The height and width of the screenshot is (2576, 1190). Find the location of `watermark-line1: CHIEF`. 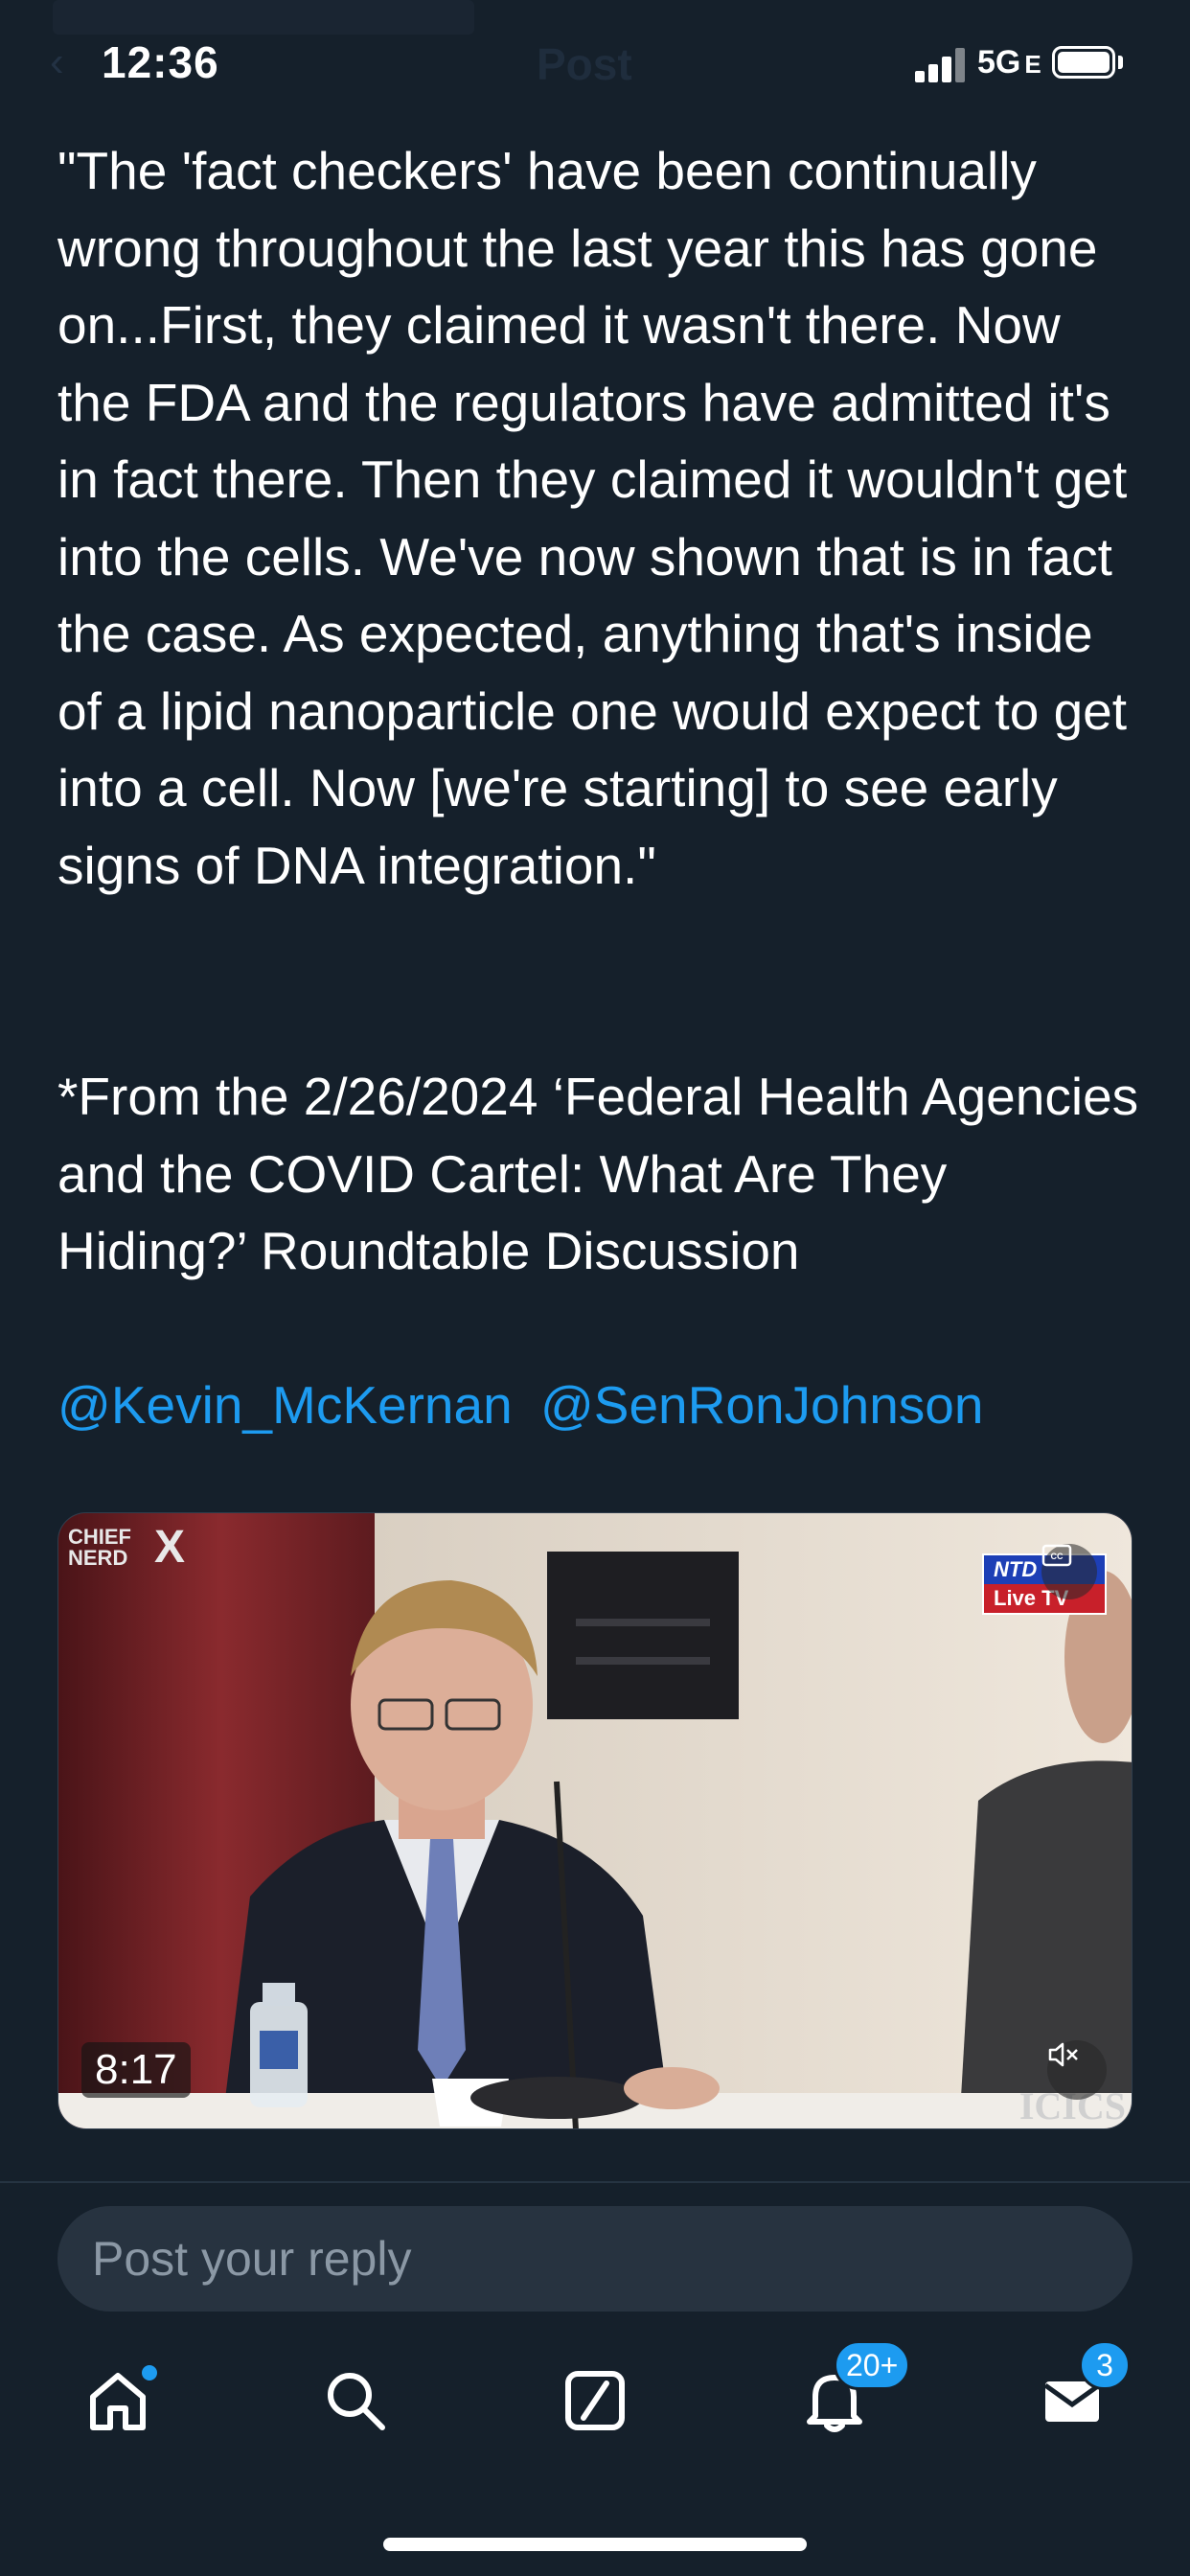

watermark-line1: CHIEF is located at coordinates (99, 1537).